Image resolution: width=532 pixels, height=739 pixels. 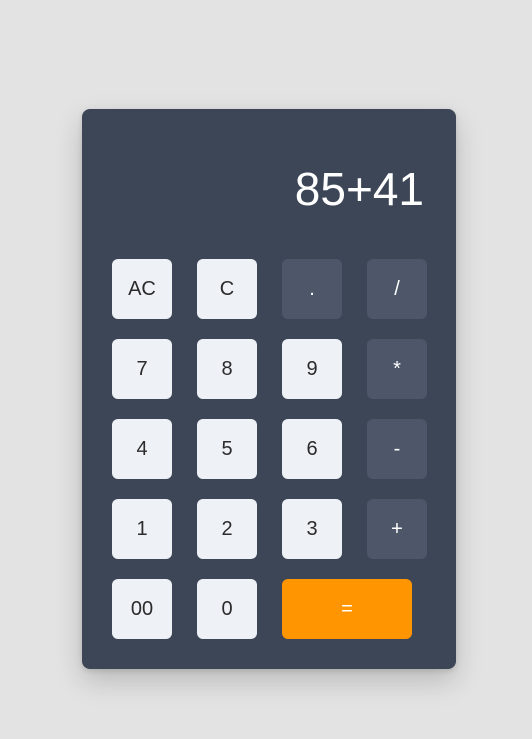 What do you see at coordinates (397, 369) in the screenshot?
I see `multiply-button: *` at bounding box center [397, 369].